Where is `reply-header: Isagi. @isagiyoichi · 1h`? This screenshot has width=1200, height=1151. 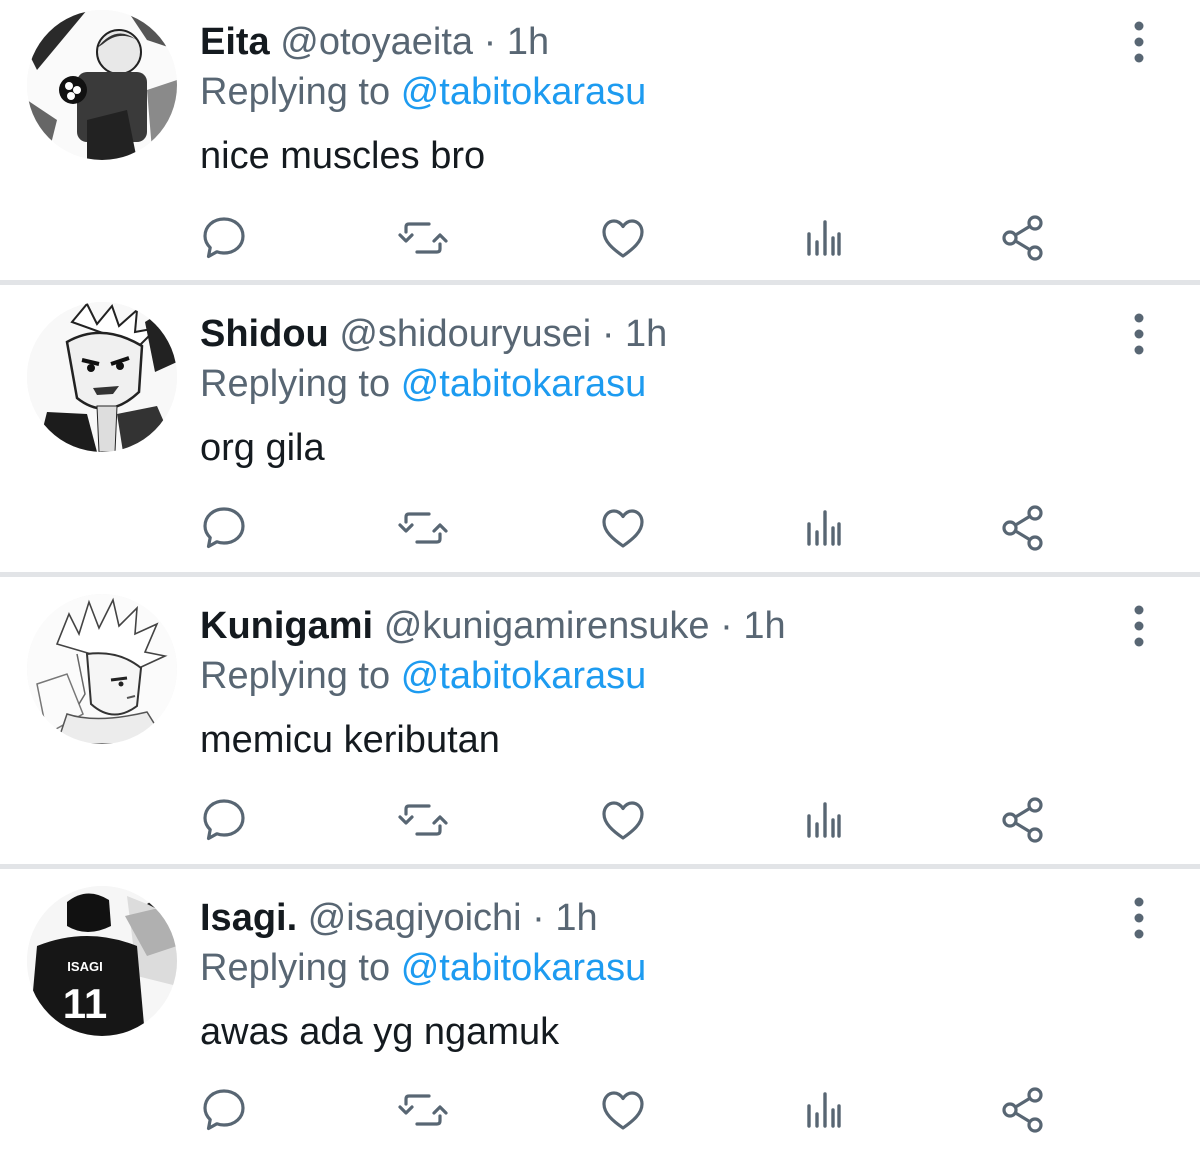 reply-header: Isagi. @isagiyoichi · 1h is located at coordinates (399, 918).